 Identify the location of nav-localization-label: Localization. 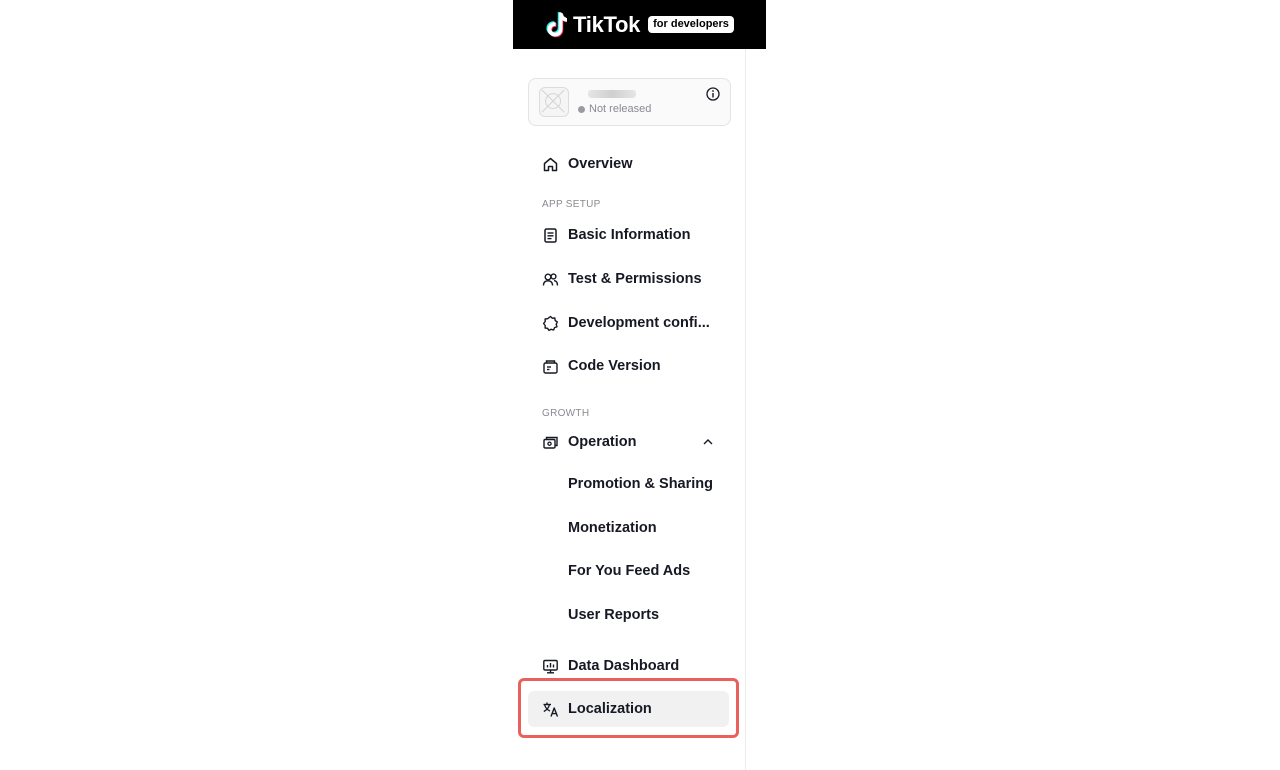
(610, 709).